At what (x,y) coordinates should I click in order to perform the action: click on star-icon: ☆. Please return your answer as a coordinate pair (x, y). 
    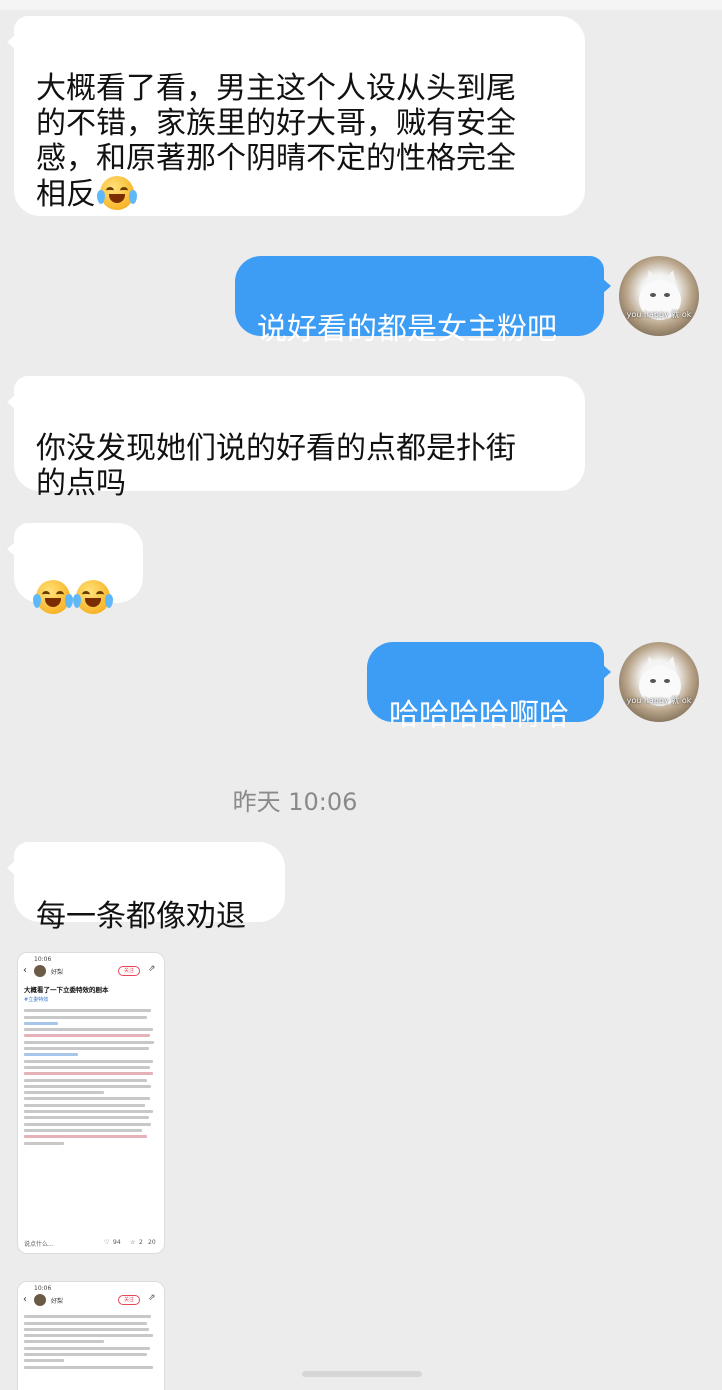
    Looking at the image, I should click on (133, 1242).